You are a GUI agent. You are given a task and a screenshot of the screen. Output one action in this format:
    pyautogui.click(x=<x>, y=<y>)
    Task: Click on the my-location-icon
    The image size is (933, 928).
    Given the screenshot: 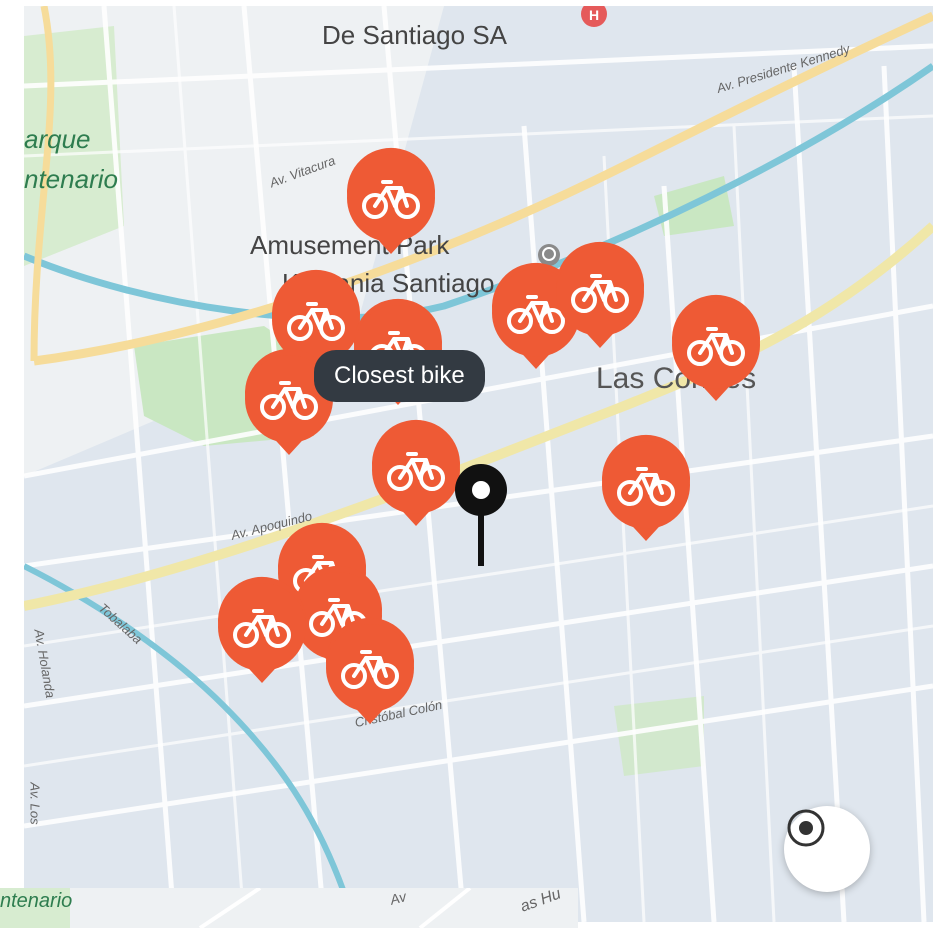 What is the action you would take?
    pyautogui.click(x=806, y=828)
    